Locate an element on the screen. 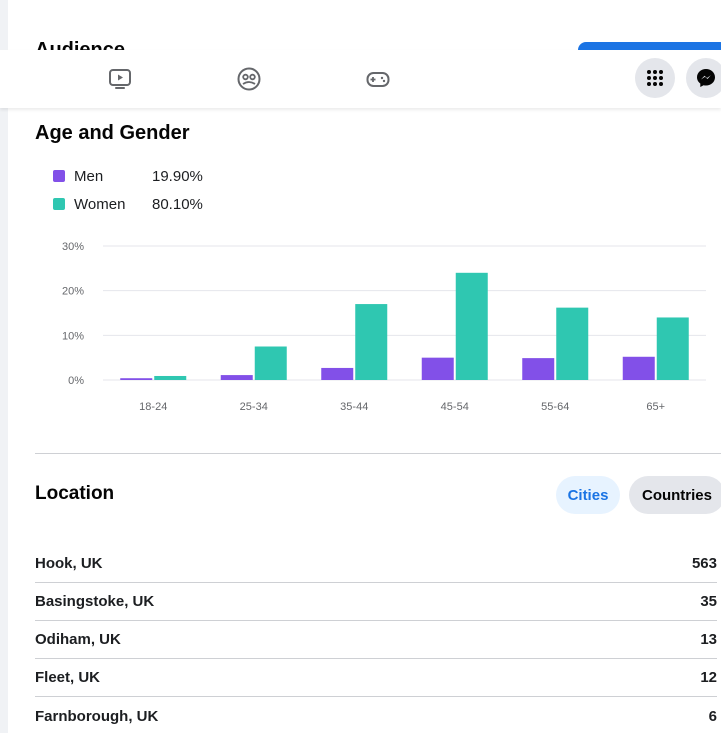 The width and height of the screenshot is (721, 735). legend-value: 19.90% is located at coordinates (177, 176).